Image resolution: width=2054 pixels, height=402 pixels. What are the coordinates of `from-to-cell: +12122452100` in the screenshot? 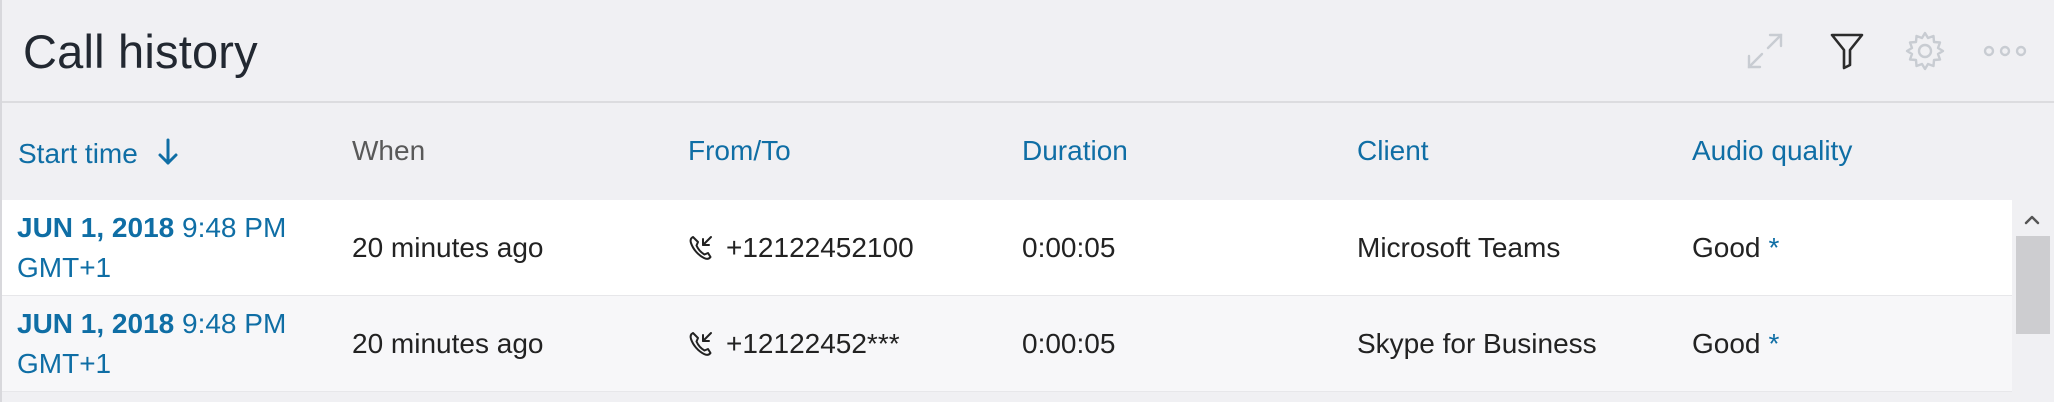 It's located at (801, 248).